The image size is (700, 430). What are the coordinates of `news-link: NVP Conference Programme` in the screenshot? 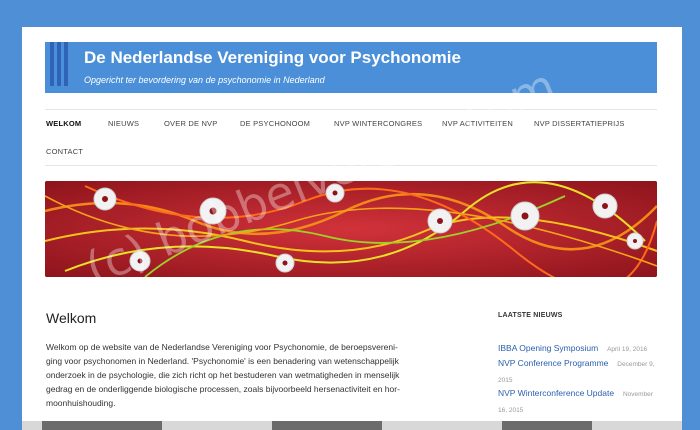 It's located at (553, 363).